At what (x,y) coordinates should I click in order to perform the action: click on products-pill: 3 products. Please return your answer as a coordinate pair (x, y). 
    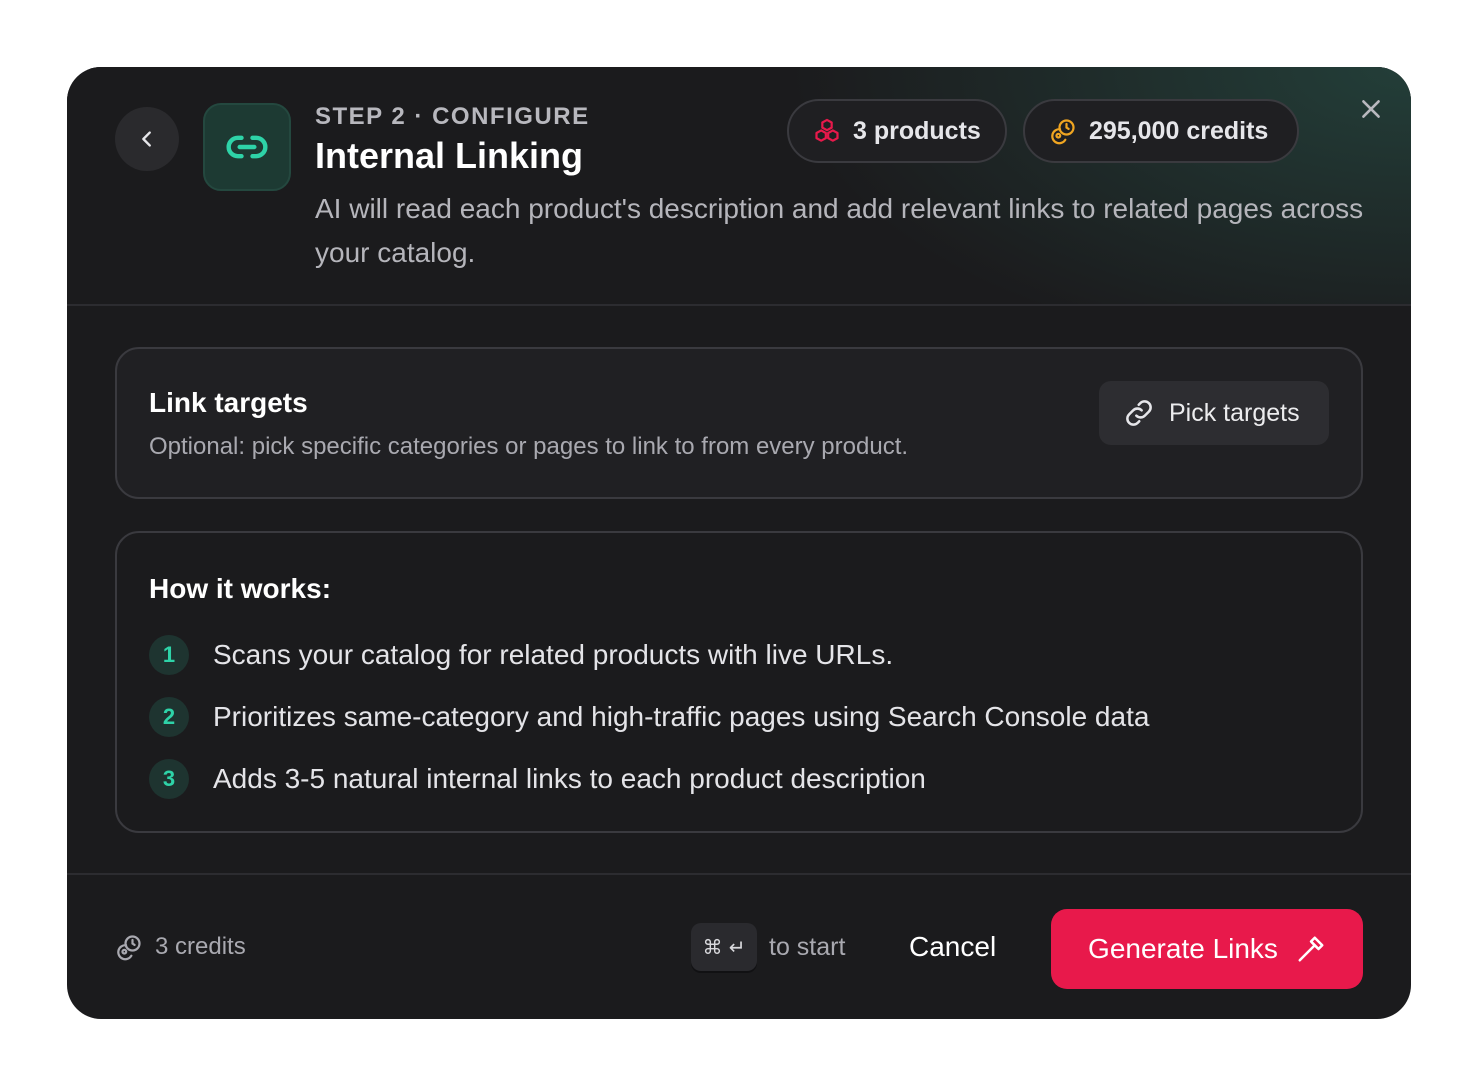
    Looking at the image, I should click on (897, 131).